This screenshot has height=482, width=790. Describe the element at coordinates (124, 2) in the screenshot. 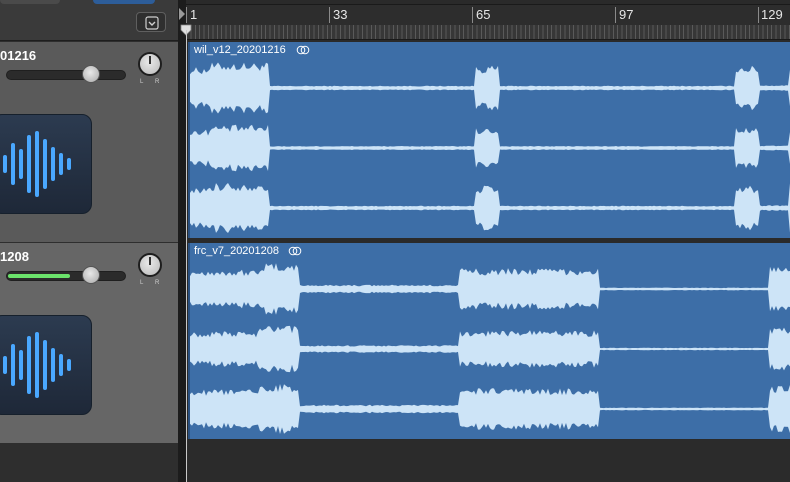

I see `toolbar-button-partial-active` at that location.